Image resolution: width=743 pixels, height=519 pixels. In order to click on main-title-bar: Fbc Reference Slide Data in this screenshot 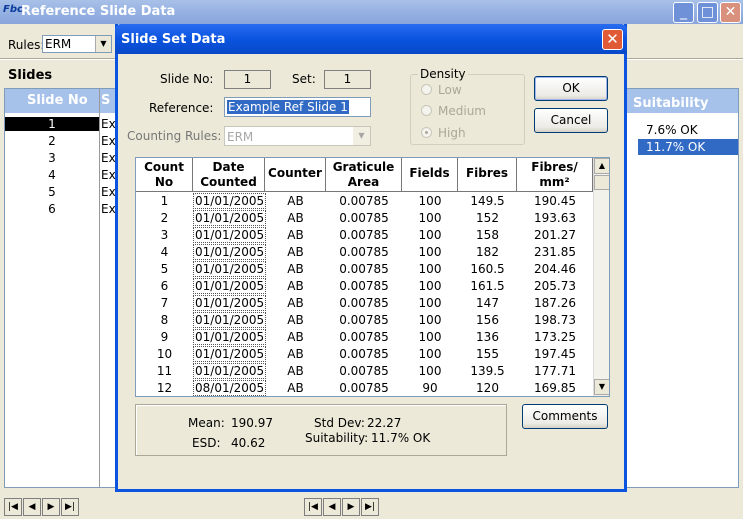, I will do `click(371, 12)`.